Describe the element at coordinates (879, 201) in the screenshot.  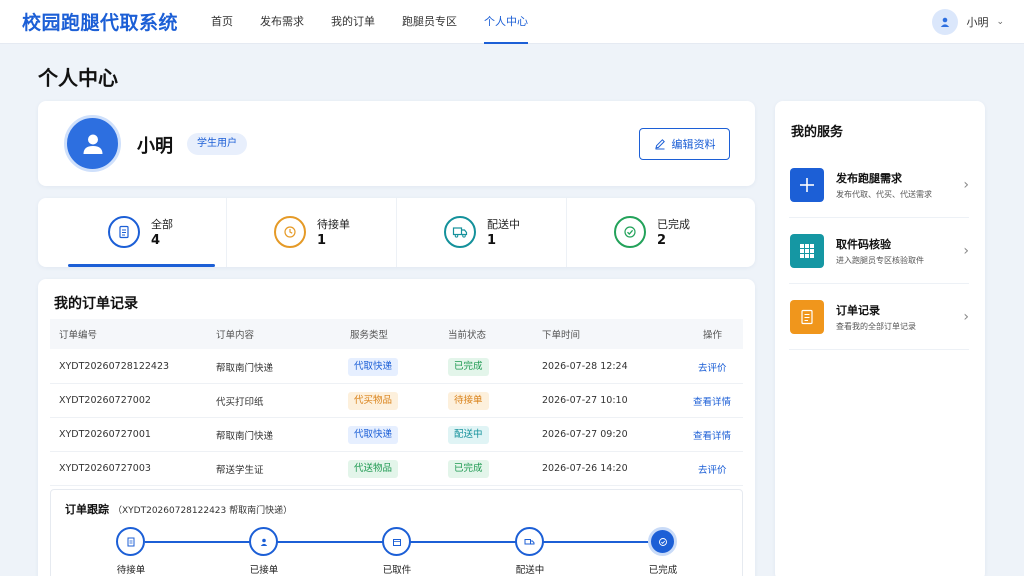
I see `service-publish-request: 发布跑腿需求 发布代取、代买、代送需求 ›` at that location.